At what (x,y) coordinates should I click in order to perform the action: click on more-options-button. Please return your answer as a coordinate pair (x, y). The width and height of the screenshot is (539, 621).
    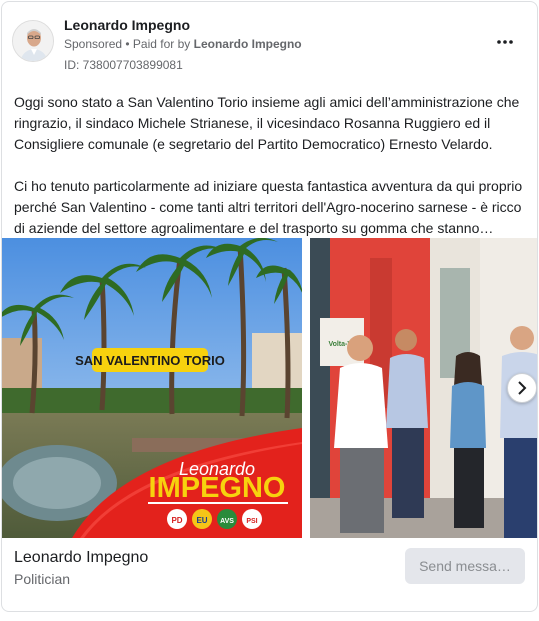
    Looking at the image, I should click on (505, 42).